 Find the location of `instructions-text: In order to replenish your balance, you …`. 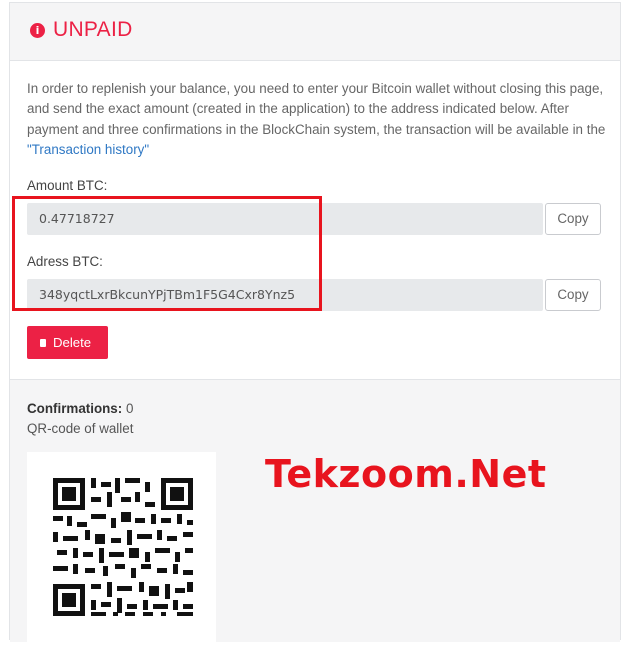

instructions-text: In order to replenish your balance, you … is located at coordinates (317, 120).